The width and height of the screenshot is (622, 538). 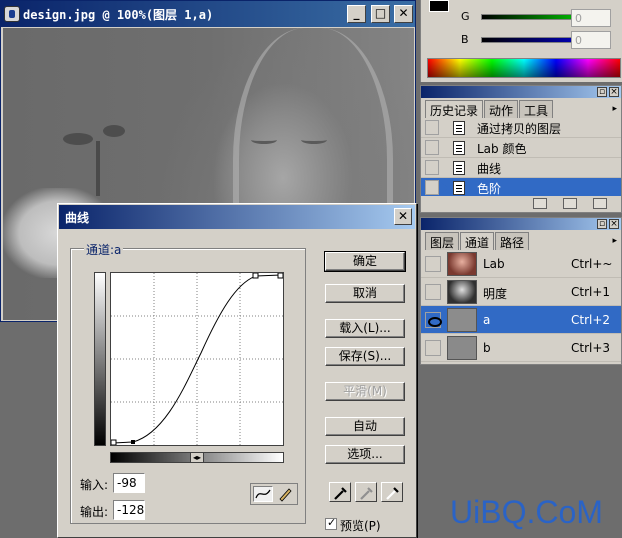 What do you see at coordinates (340, 492) in the screenshot?
I see `black-eyedropper-icon` at bounding box center [340, 492].